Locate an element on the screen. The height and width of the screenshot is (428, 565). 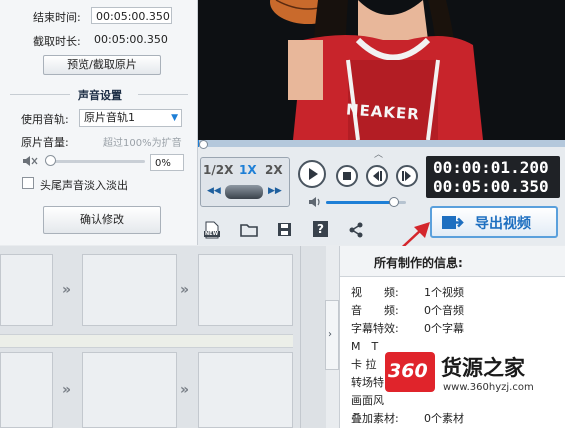
speed-jog-knob is located at coordinates (244, 192).